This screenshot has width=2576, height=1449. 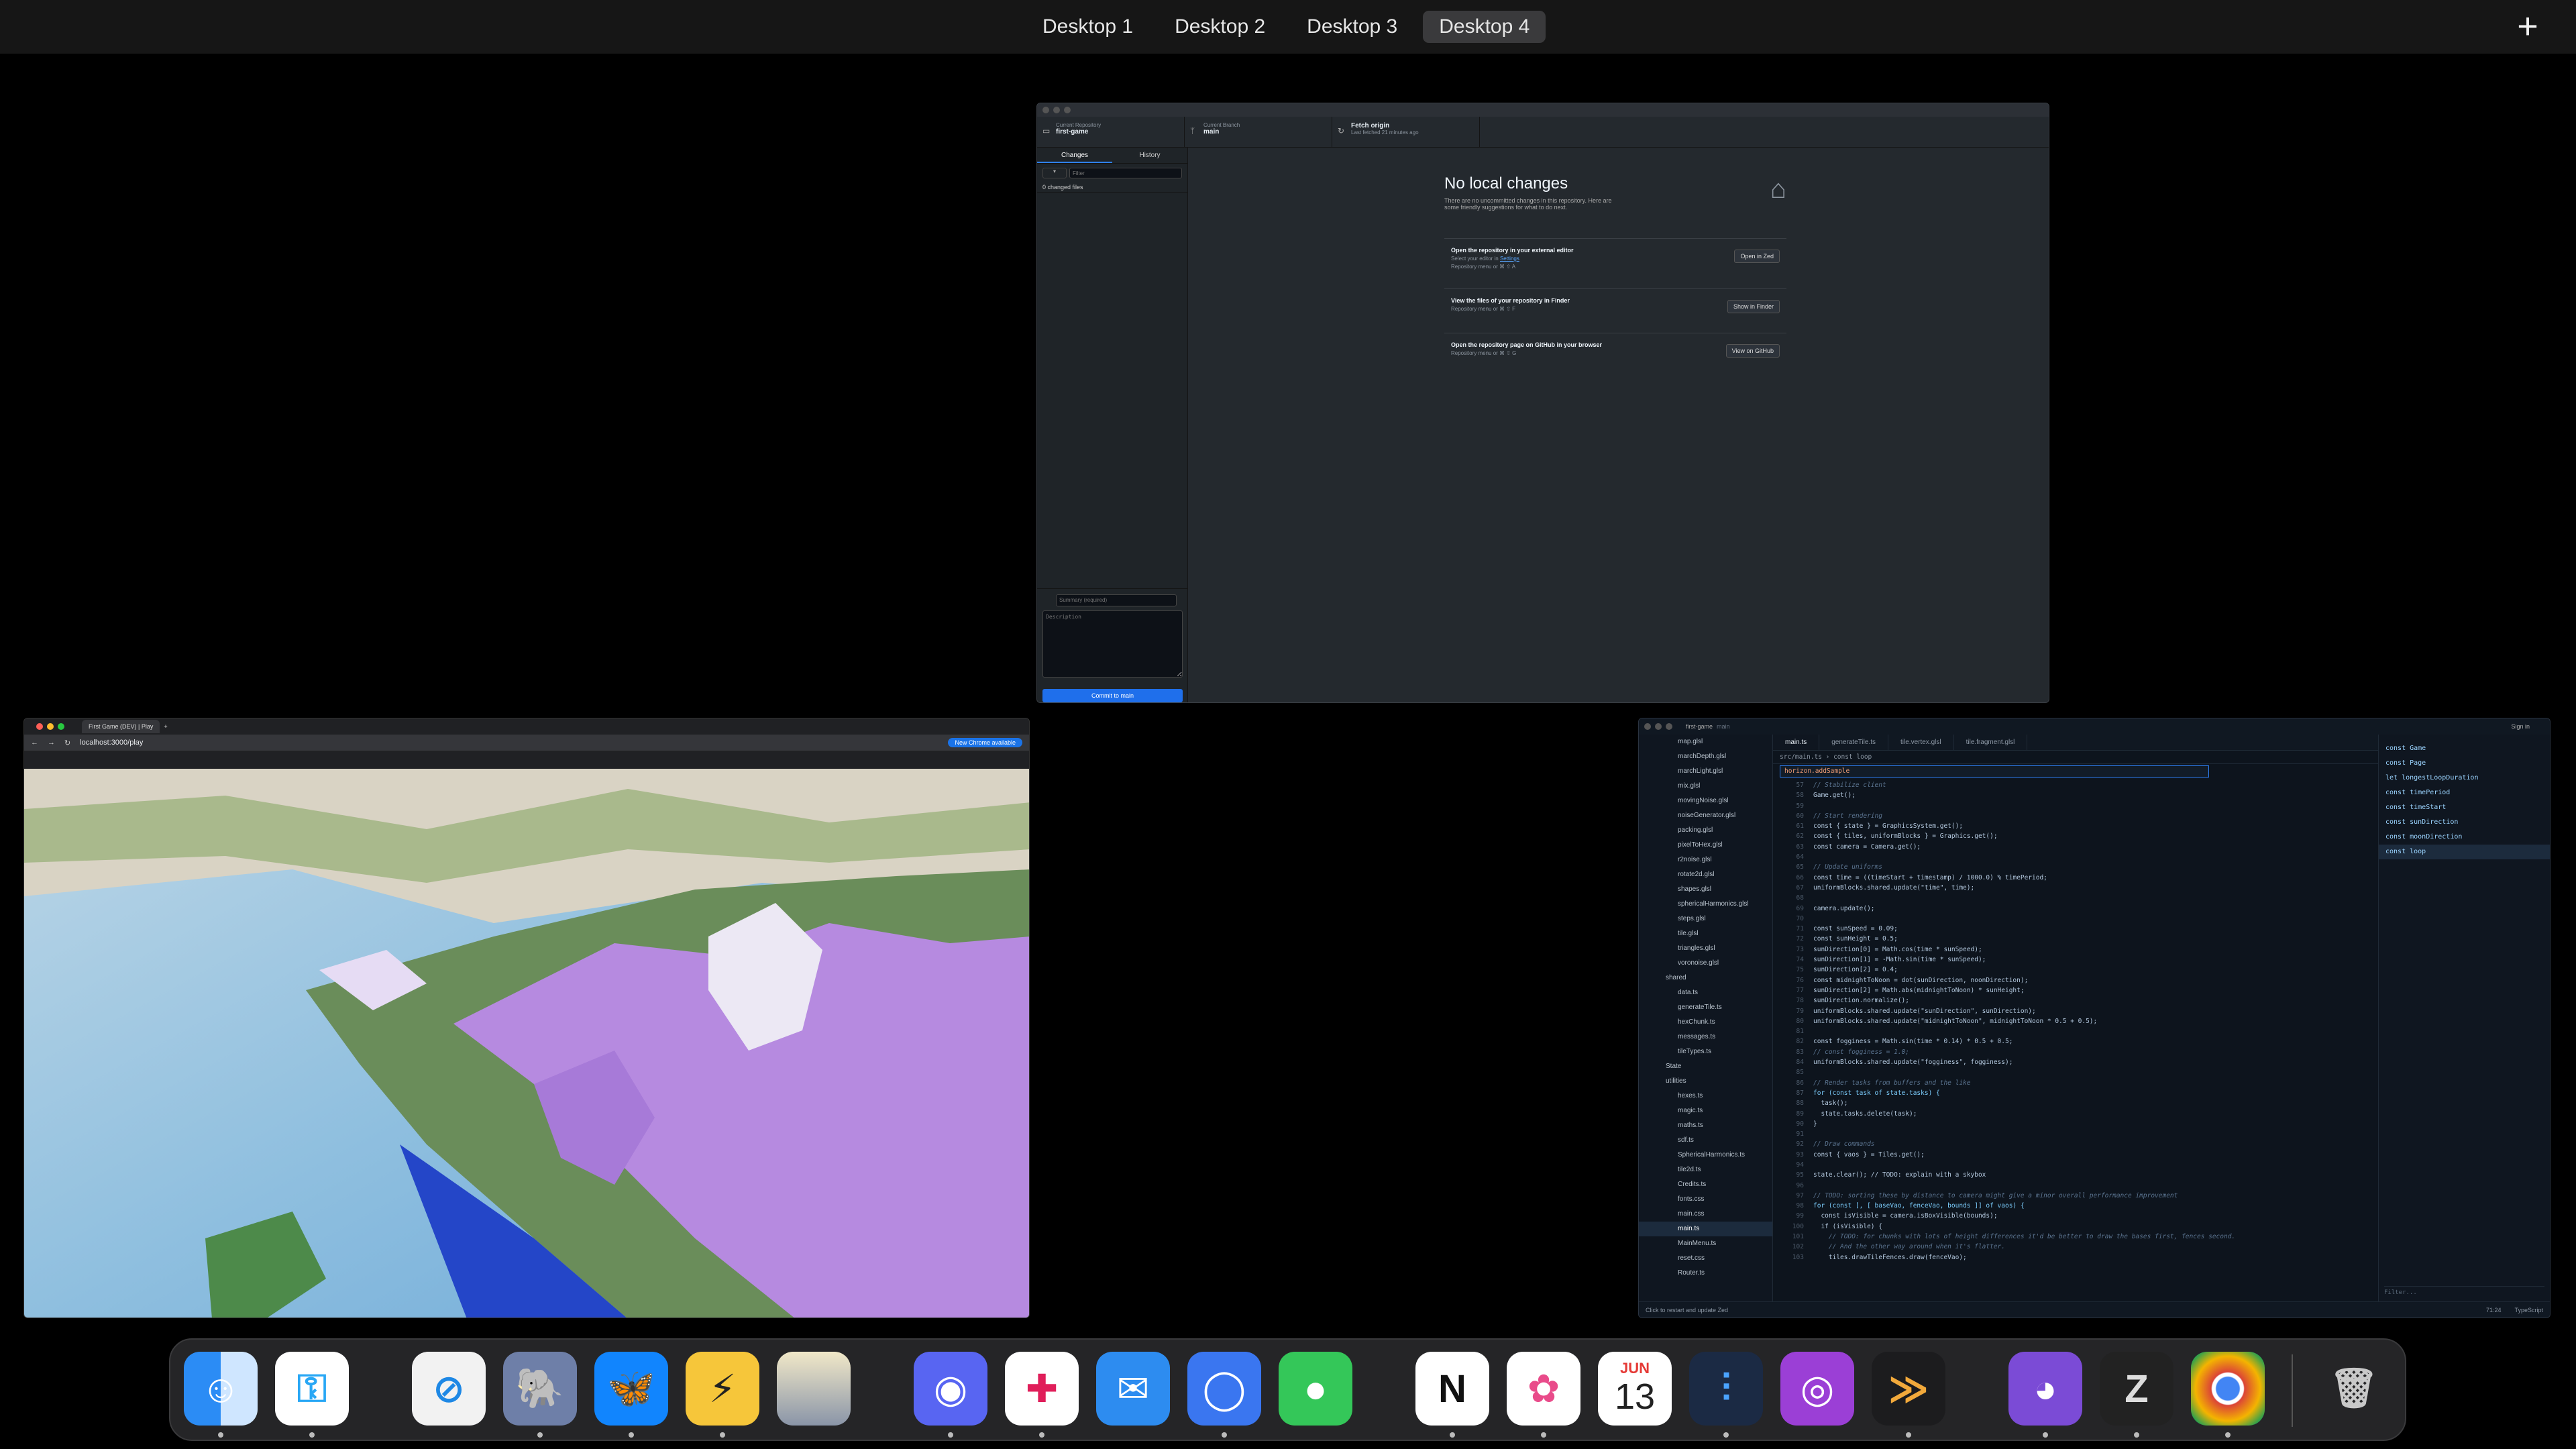 I want to click on file-item: SphericalHarmonics.ts, so click(x=1705, y=1155).